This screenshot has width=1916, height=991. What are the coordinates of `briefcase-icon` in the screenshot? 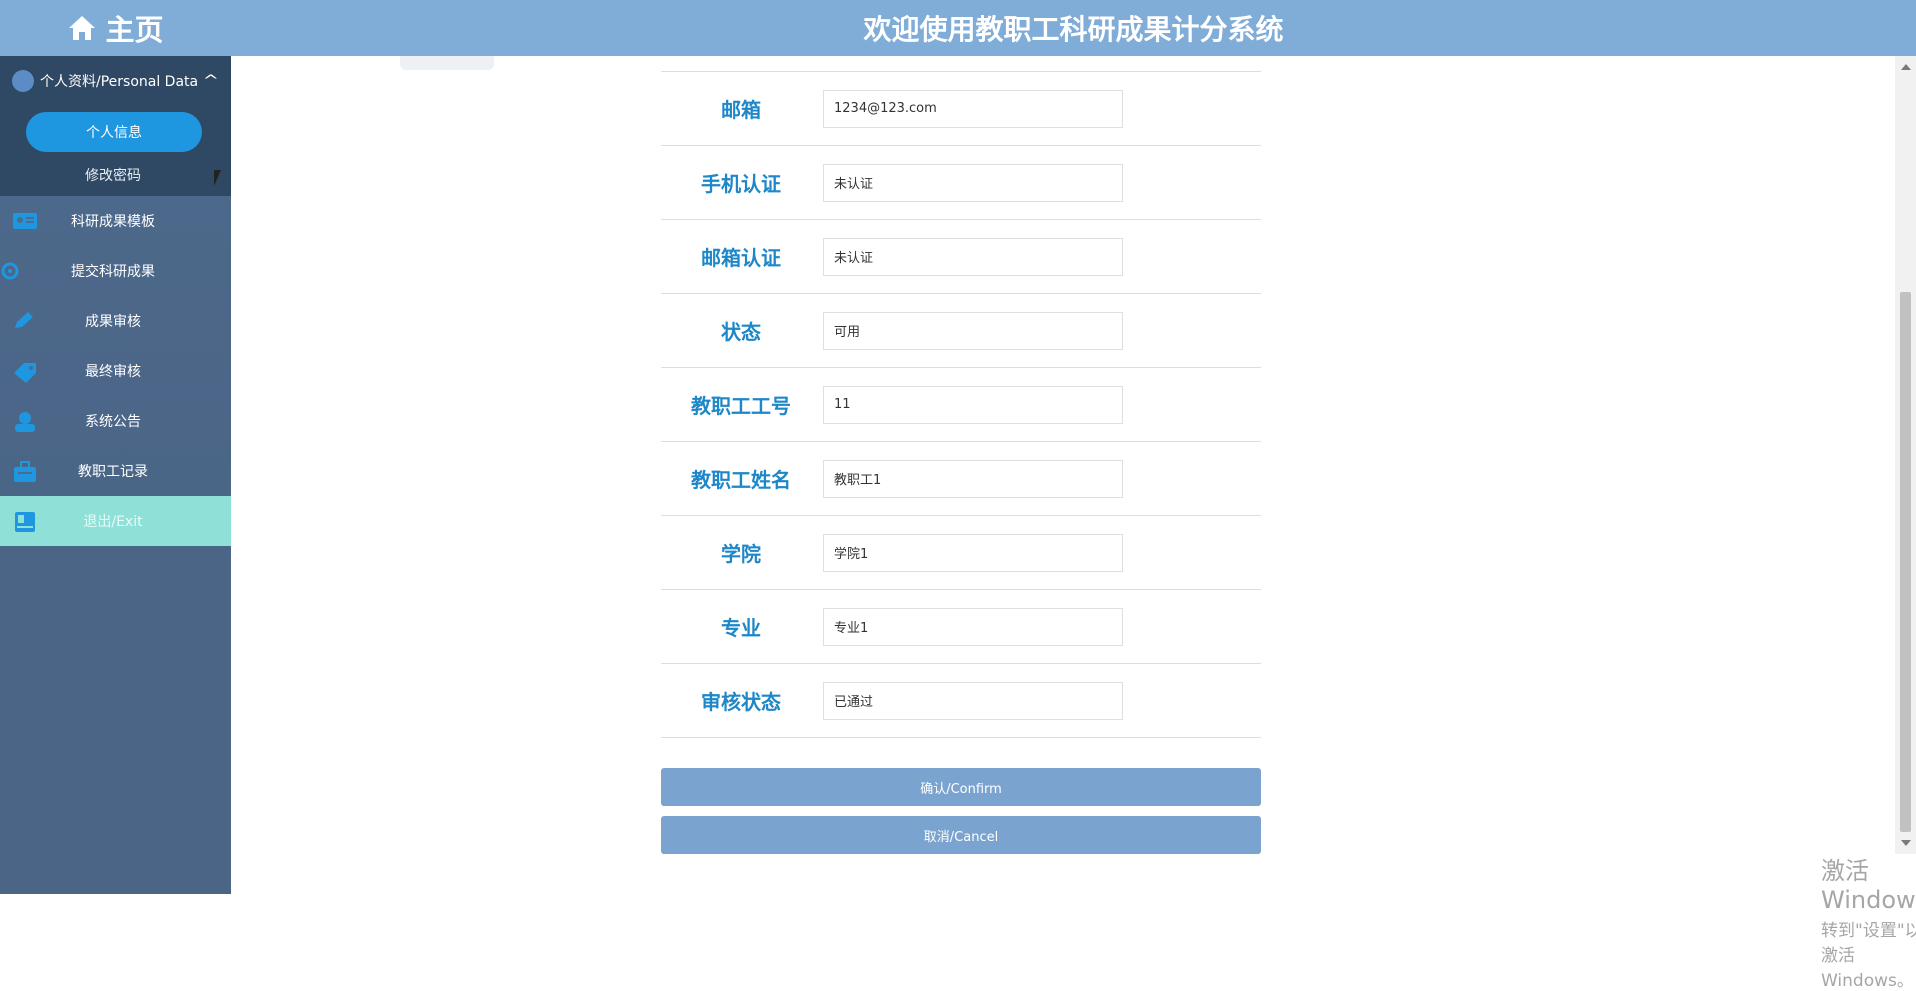 It's located at (25, 471).